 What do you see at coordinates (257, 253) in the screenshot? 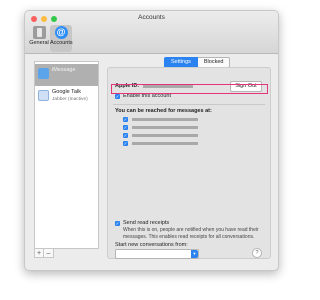
I see `help-button: ?` at bounding box center [257, 253].